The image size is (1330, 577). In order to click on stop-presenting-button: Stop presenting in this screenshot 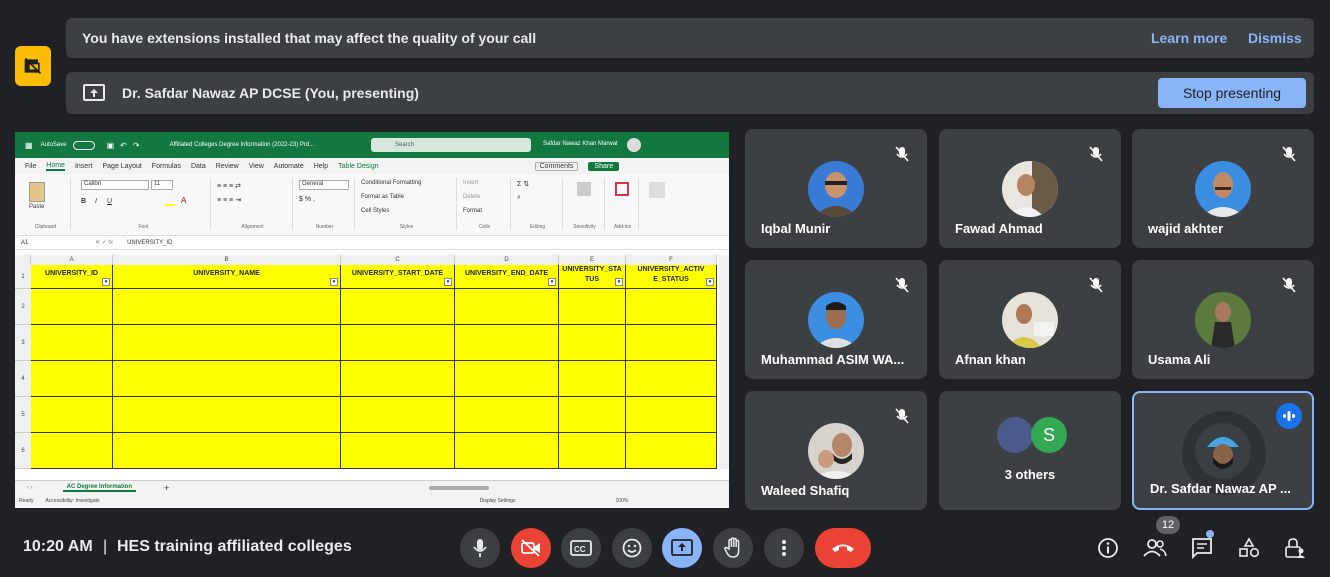, I will do `click(1232, 93)`.